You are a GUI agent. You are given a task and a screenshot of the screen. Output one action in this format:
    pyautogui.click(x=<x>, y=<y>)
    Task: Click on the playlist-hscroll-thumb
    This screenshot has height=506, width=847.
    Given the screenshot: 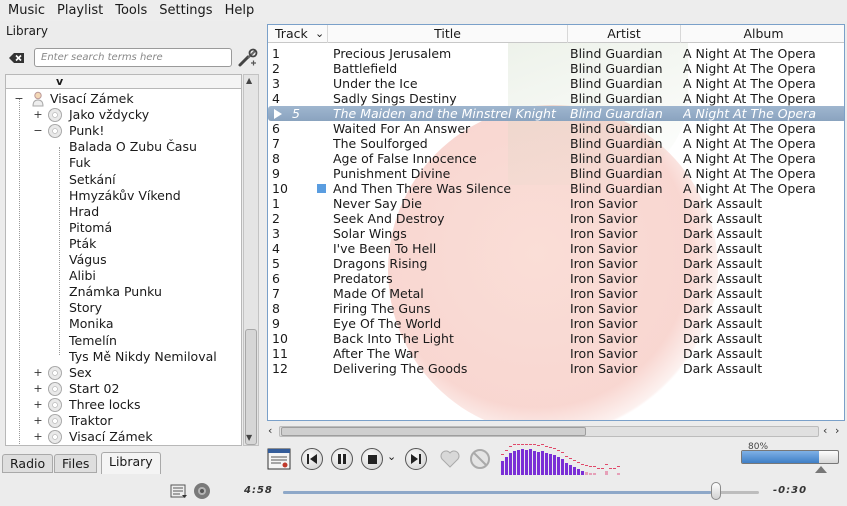 What is the action you would take?
    pyautogui.click(x=433, y=431)
    